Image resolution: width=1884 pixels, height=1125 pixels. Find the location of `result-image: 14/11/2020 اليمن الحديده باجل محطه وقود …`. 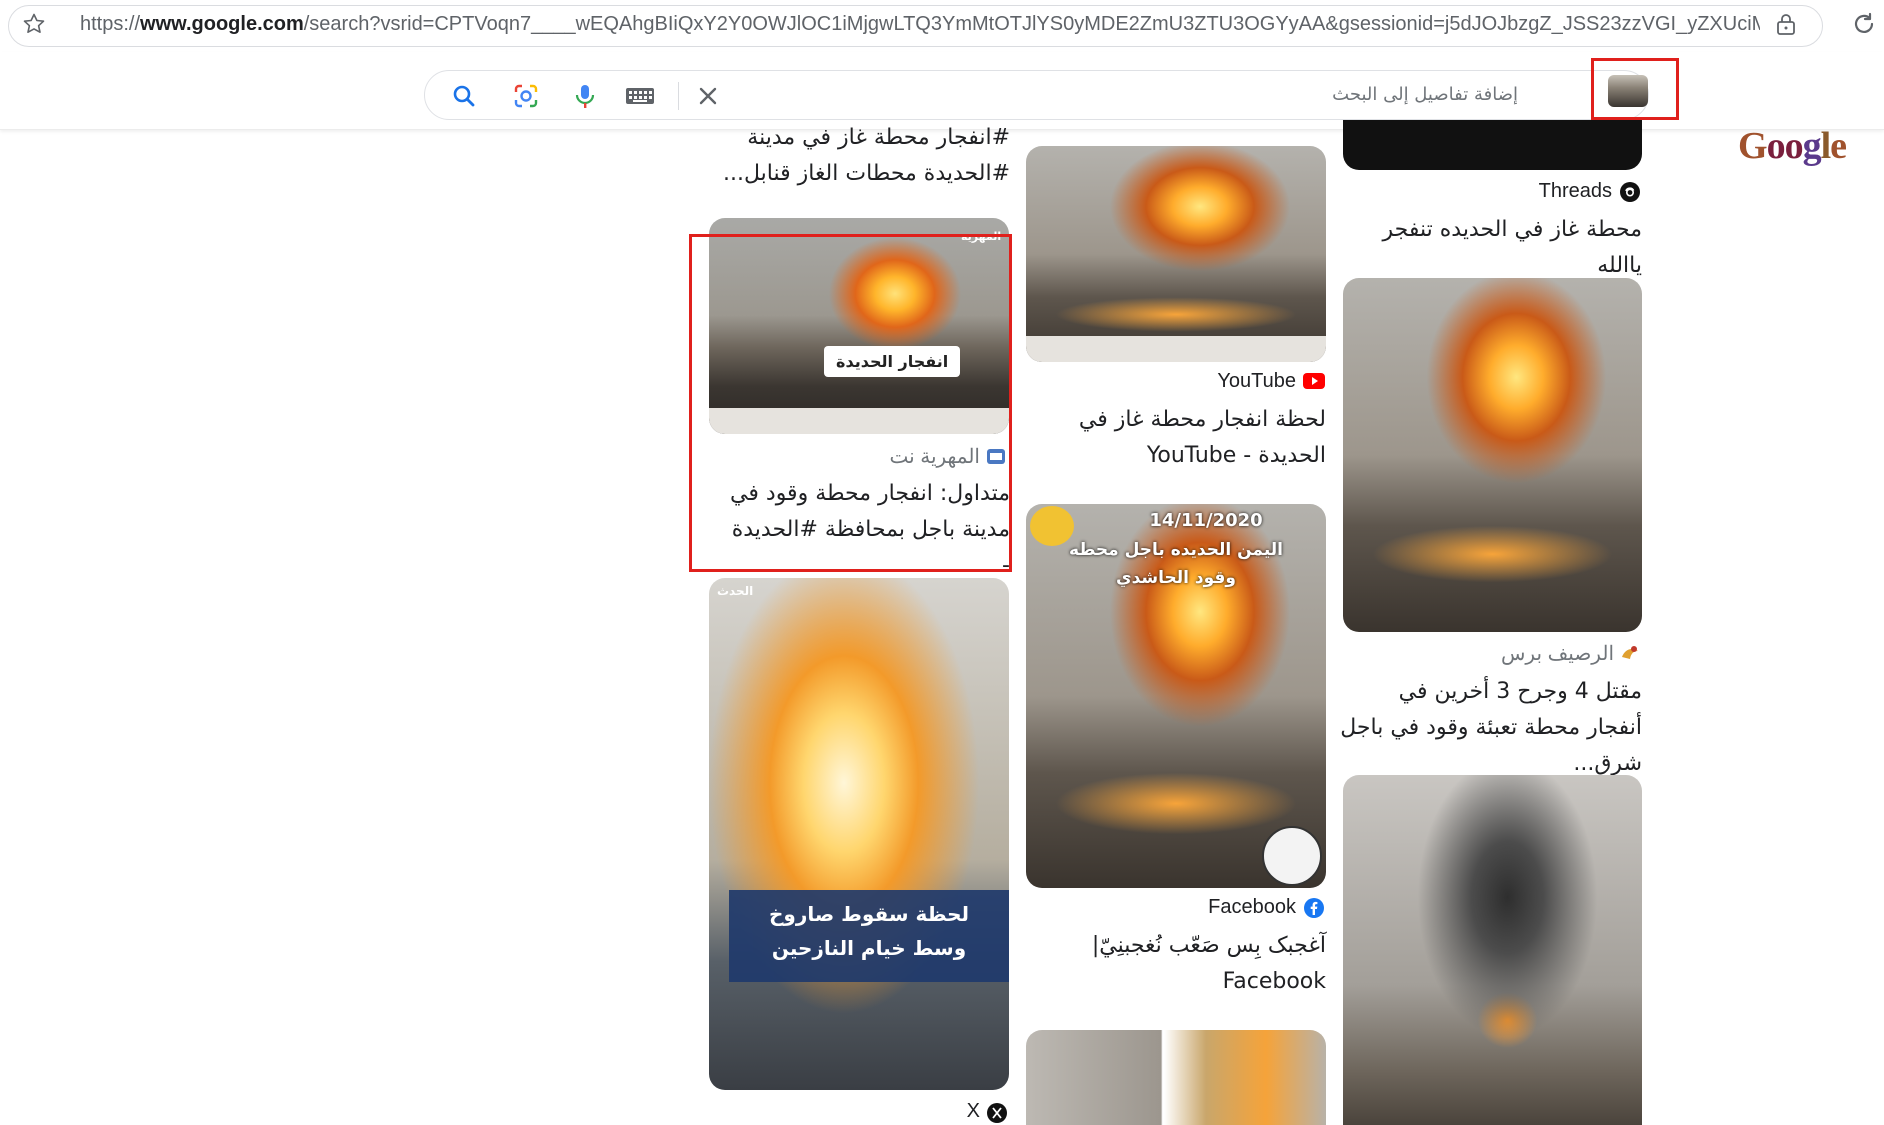

result-image: 14/11/2020 اليمن الحديده باجل محطه وقود … is located at coordinates (1176, 696).